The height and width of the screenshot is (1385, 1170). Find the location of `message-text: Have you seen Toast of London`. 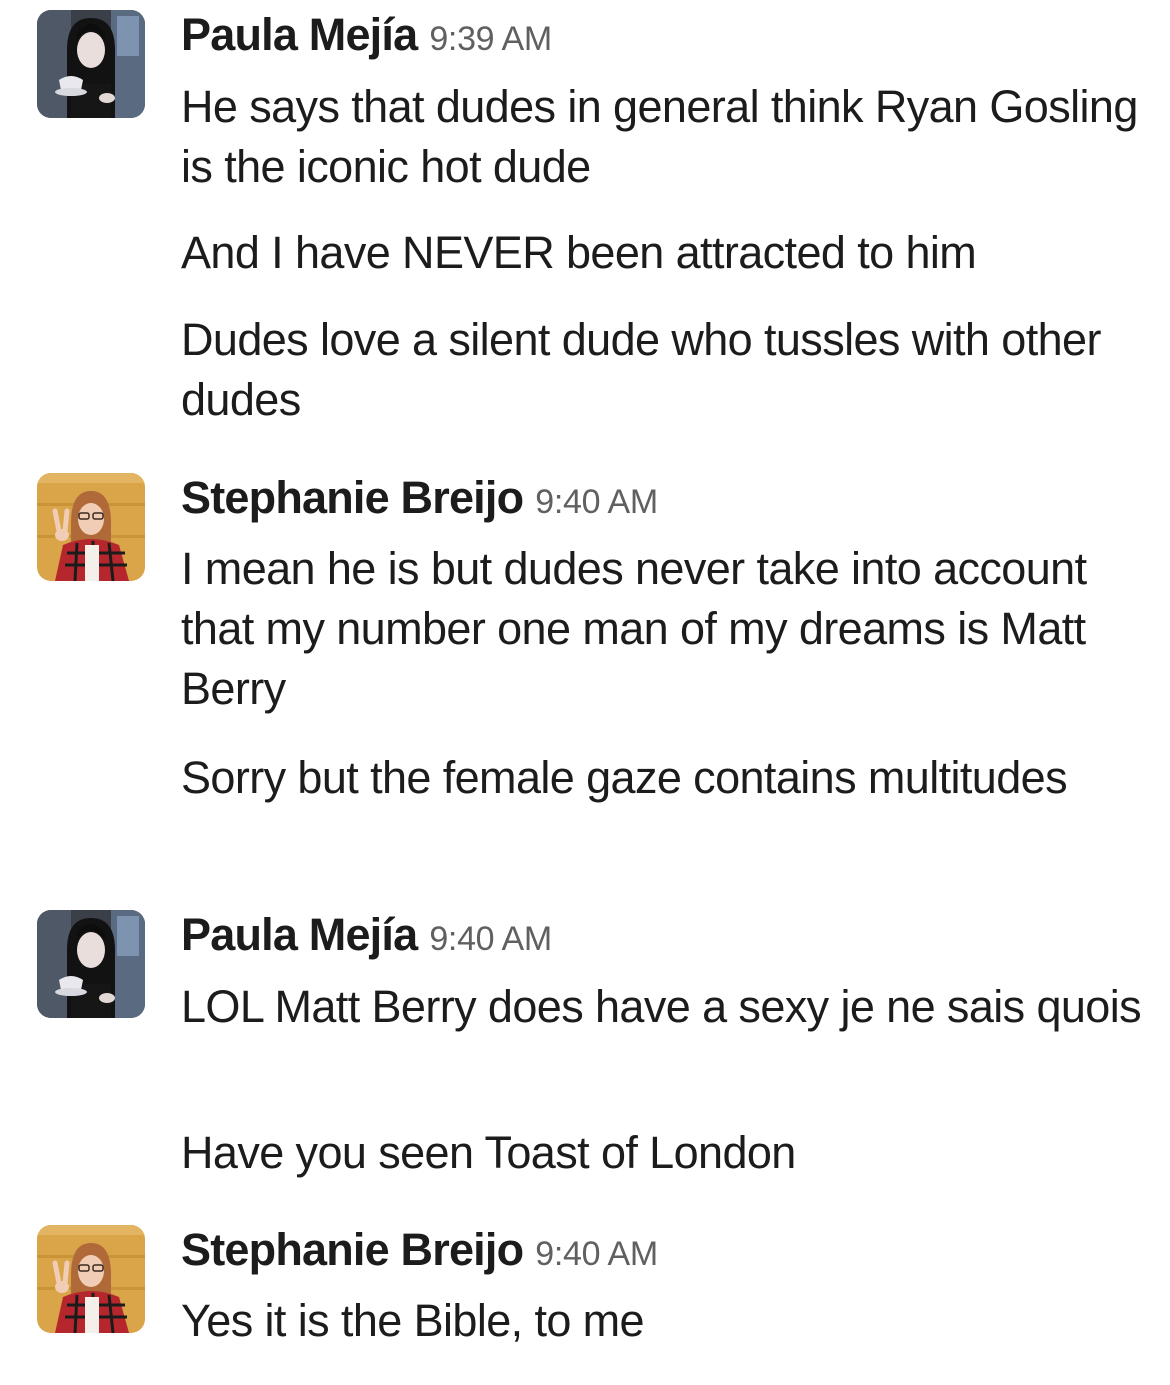

message-text: Have you seen Toast of London is located at coordinates (488, 1152).